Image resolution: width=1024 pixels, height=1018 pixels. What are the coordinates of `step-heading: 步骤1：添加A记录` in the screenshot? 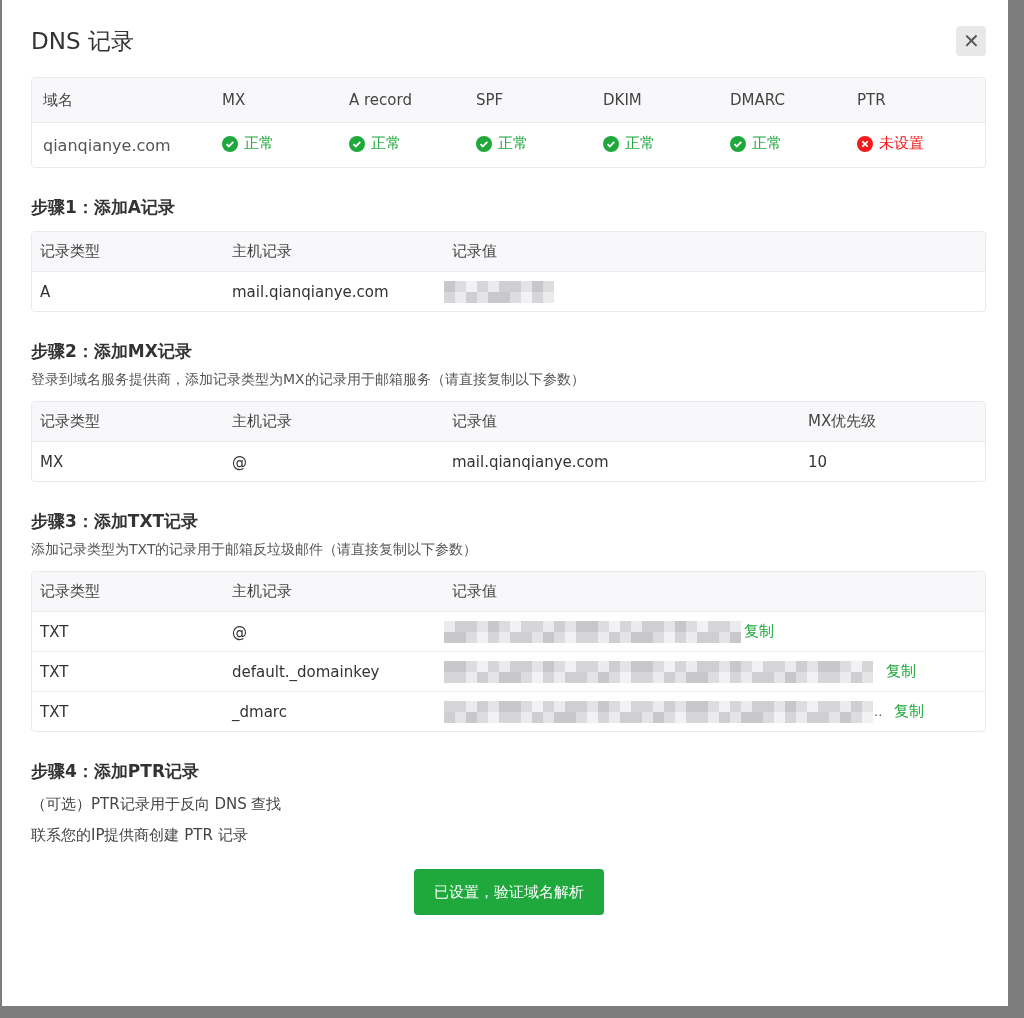 It's located at (103, 207).